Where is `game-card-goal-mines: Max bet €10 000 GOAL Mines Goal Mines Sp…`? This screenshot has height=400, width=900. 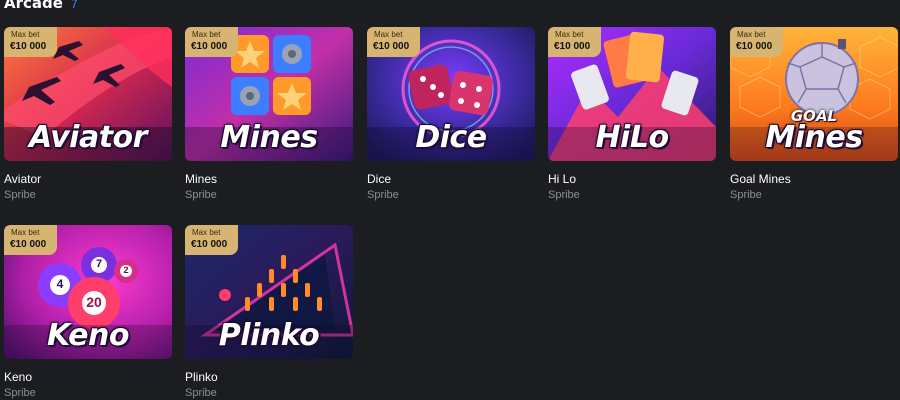
game-card-goal-mines: Max bet €10 000 GOAL Mines Goal Mines Sp… is located at coordinates (814, 114).